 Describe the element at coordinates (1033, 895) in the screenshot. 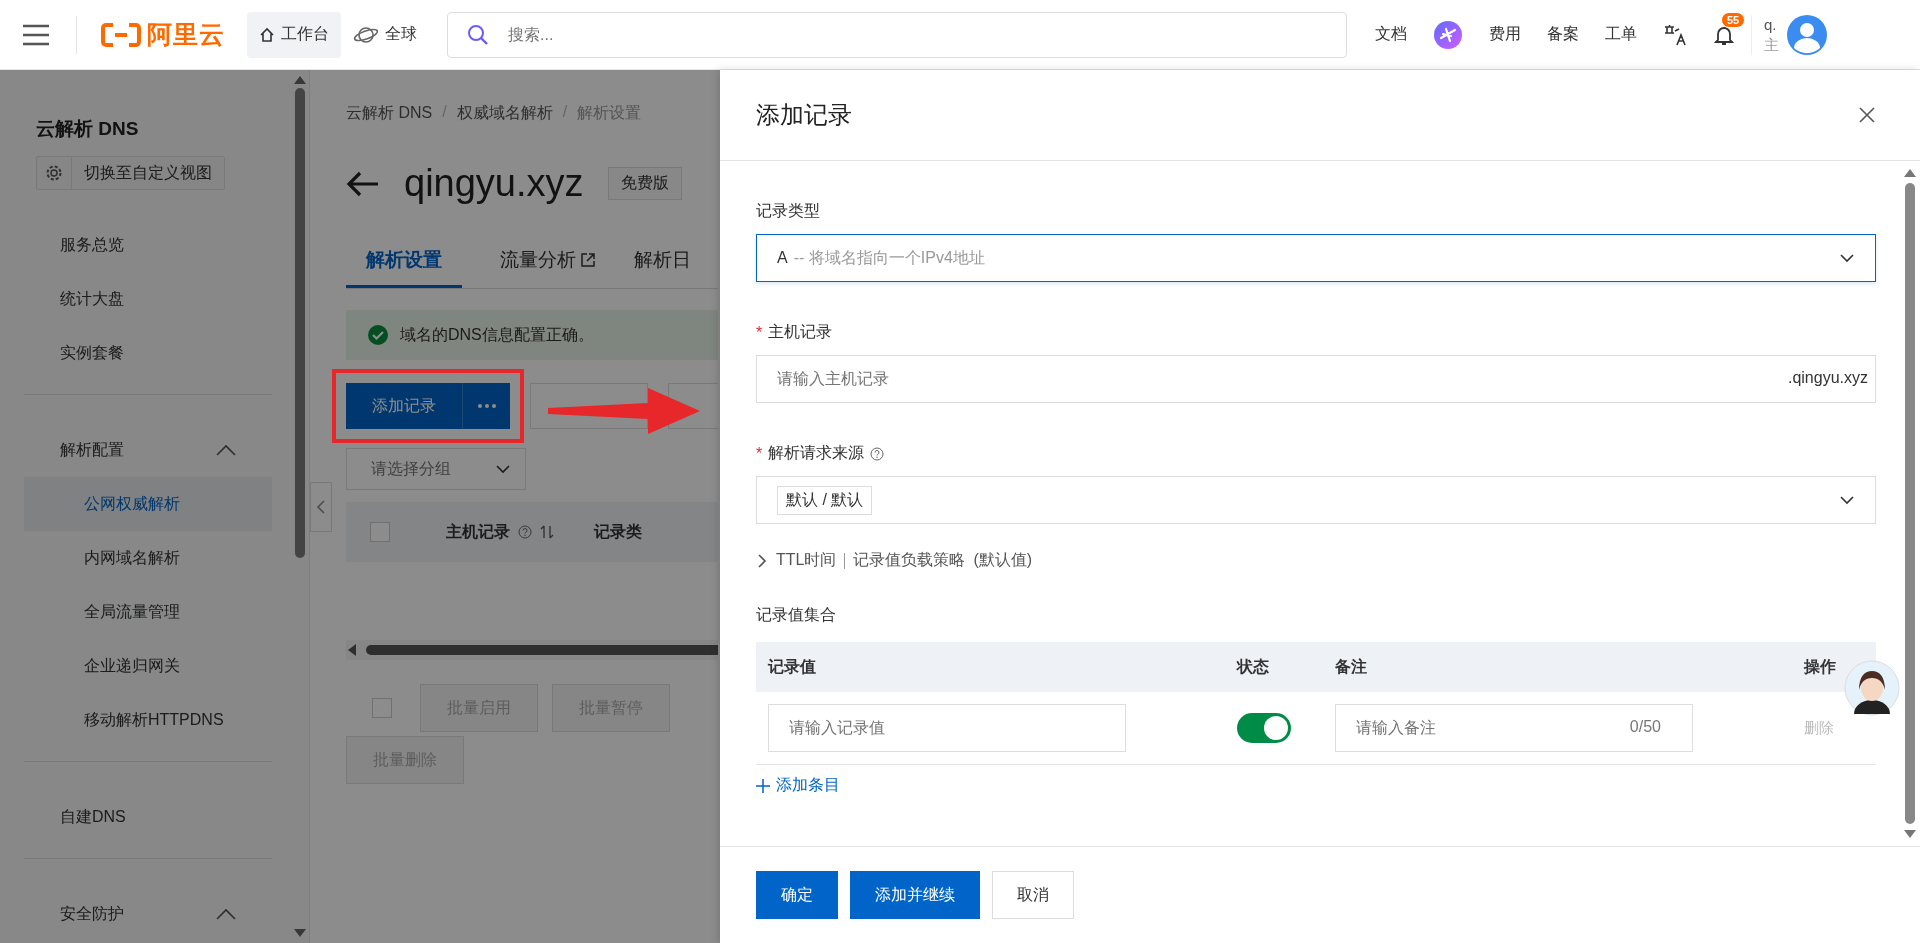

I see `footer-button: 取消` at that location.